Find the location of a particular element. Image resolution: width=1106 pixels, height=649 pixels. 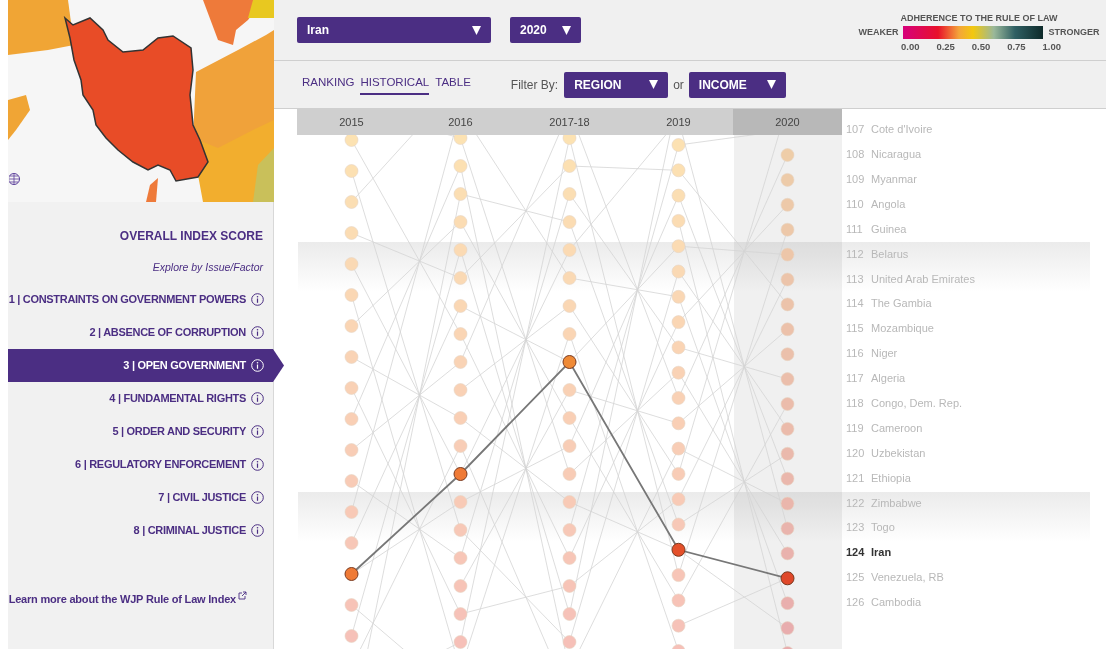

view-tab: TABLE is located at coordinates (453, 84).